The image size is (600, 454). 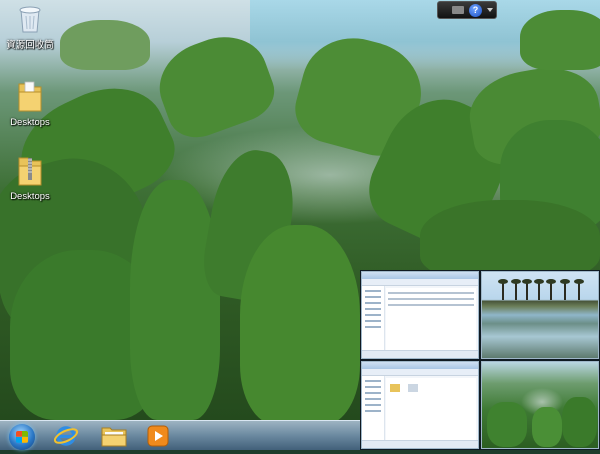 I want to click on taskbar-file-explorer, so click(x=114, y=435).